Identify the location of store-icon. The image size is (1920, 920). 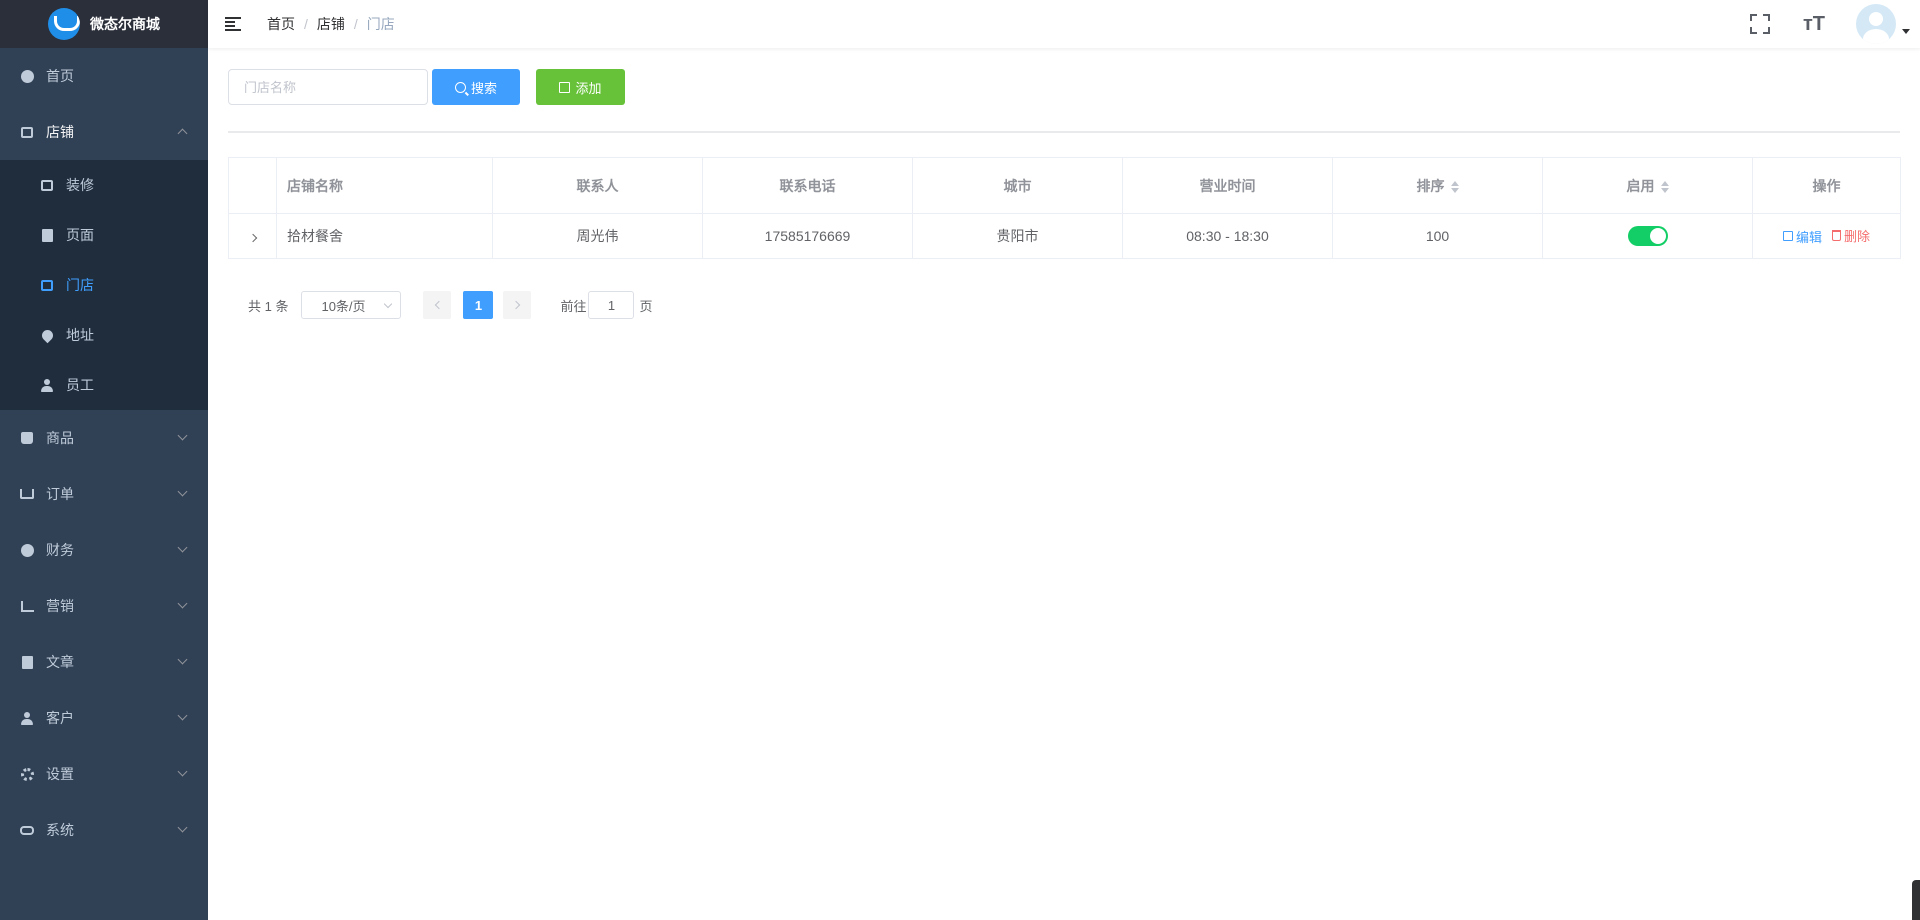
(47, 285).